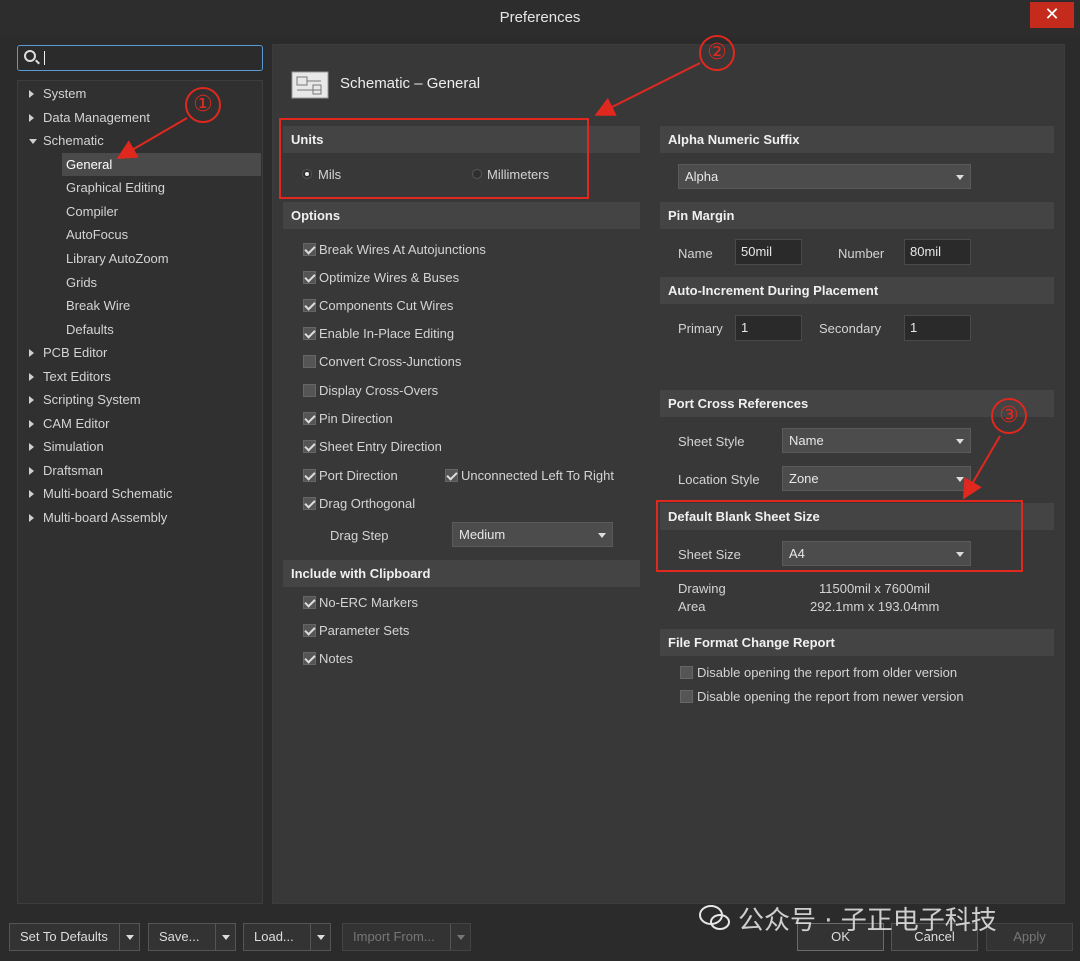 The height and width of the screenshot is (961, 1080). I want to click on annotation-marker-1: ①, so click(203, 105).